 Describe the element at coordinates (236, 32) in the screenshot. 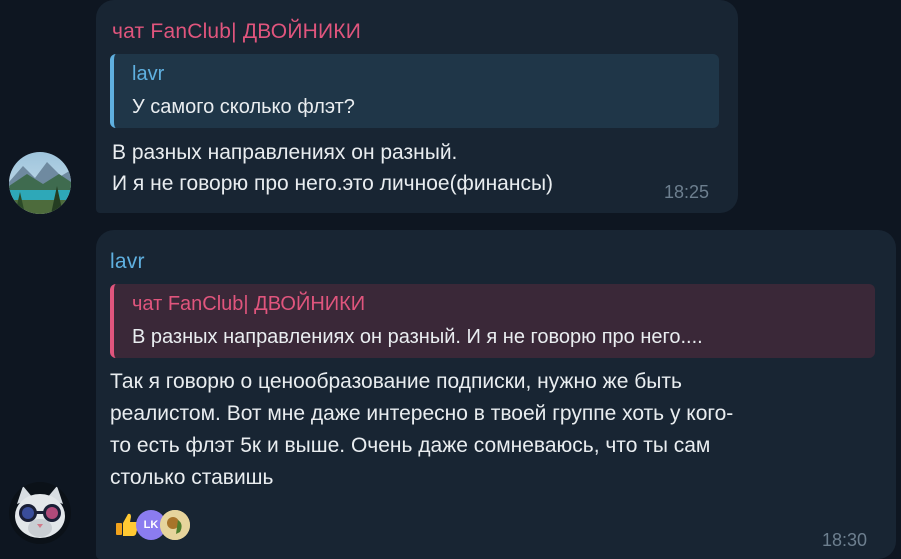

I see `sender-name: чат FanClub| ДВОЙНИКИ` at that location.